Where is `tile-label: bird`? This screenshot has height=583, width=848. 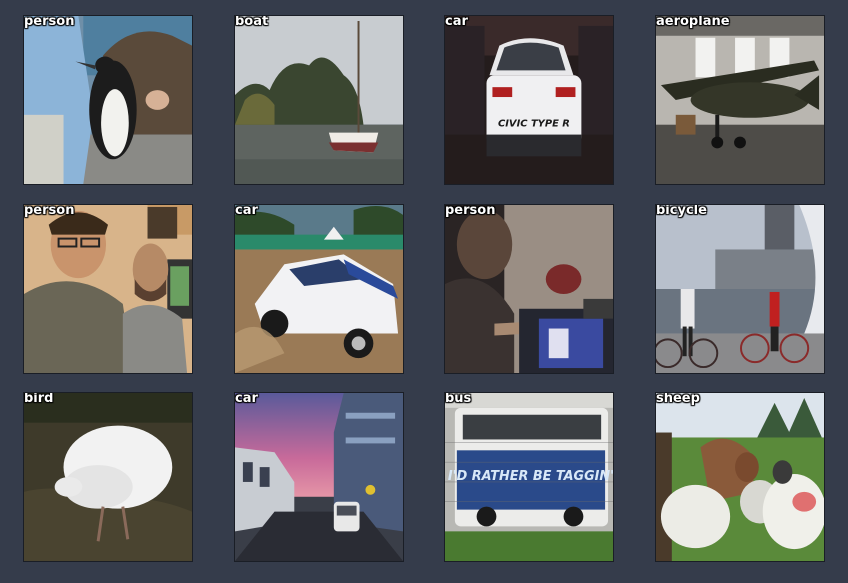 tile-label: bird is located at coordinates (39, 399).